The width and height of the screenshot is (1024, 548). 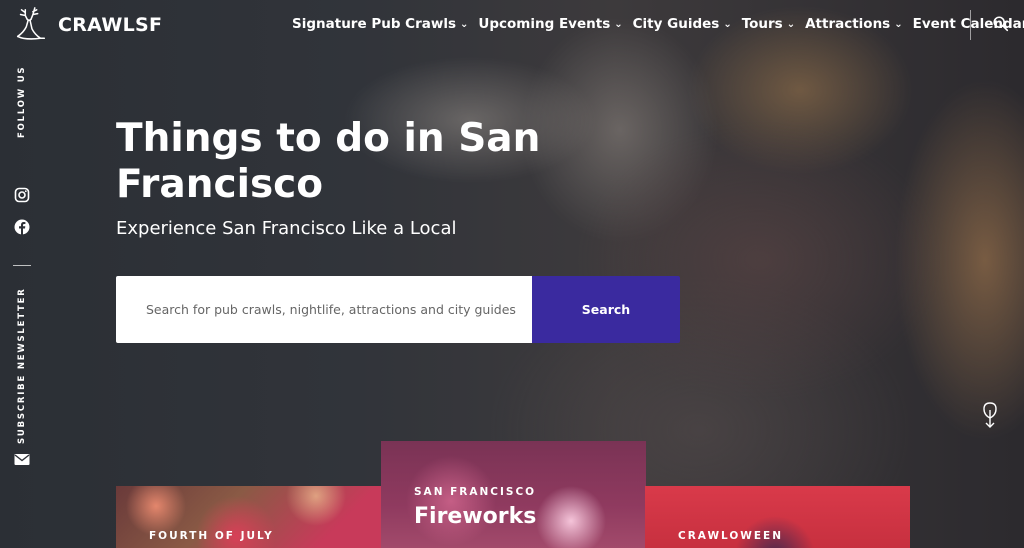 I want to click on nav-signature-pub-crawls: Signature Pub Crawls ⌄, so click(x=380, y=24).